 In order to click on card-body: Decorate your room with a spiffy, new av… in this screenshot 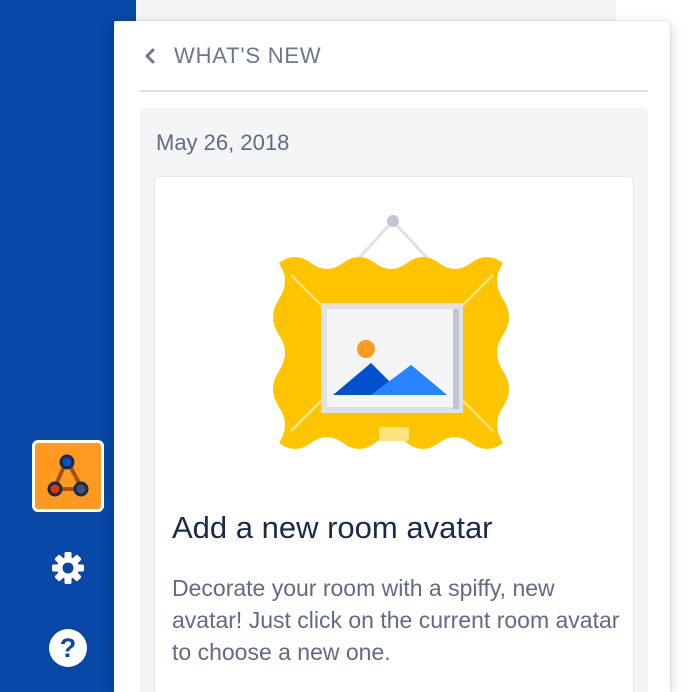, I will do `click(396, 620)`.